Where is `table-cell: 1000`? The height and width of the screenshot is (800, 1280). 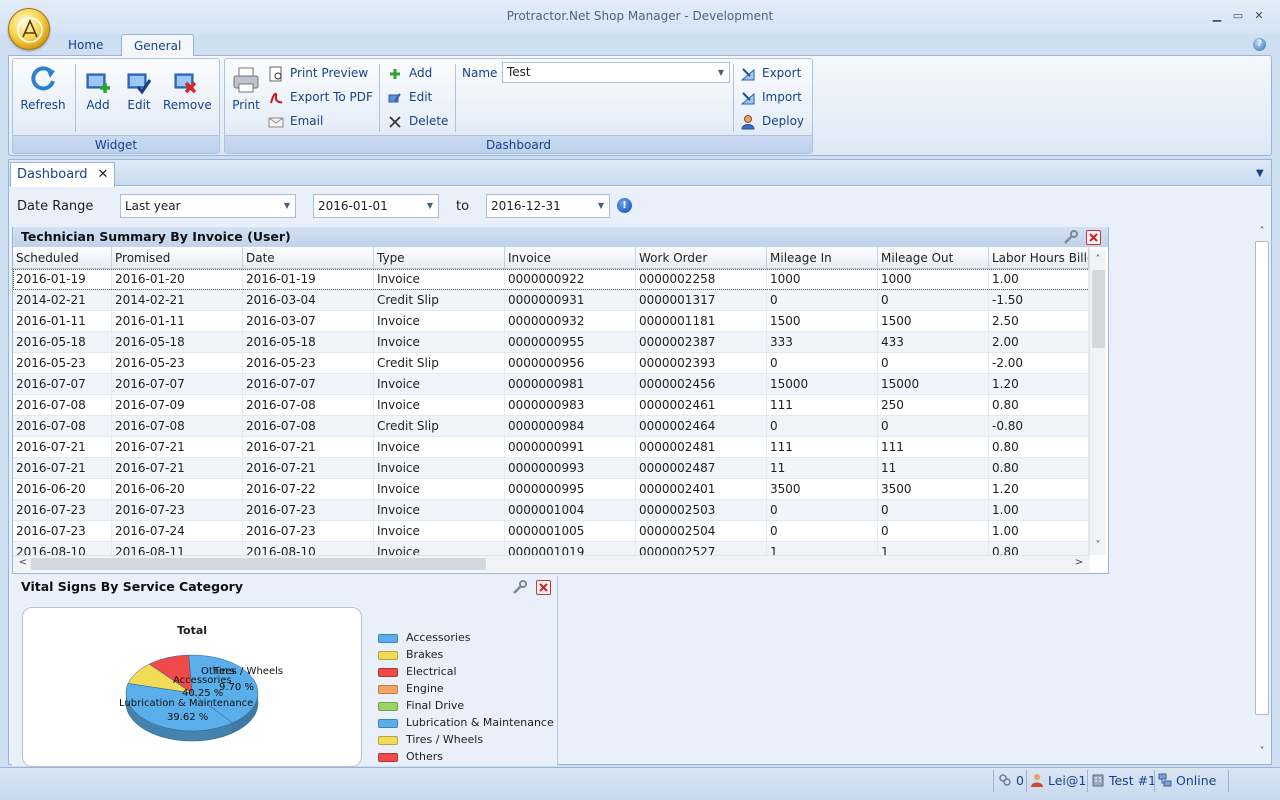 table-cell: 1000 is located at coordinates (933, 279).